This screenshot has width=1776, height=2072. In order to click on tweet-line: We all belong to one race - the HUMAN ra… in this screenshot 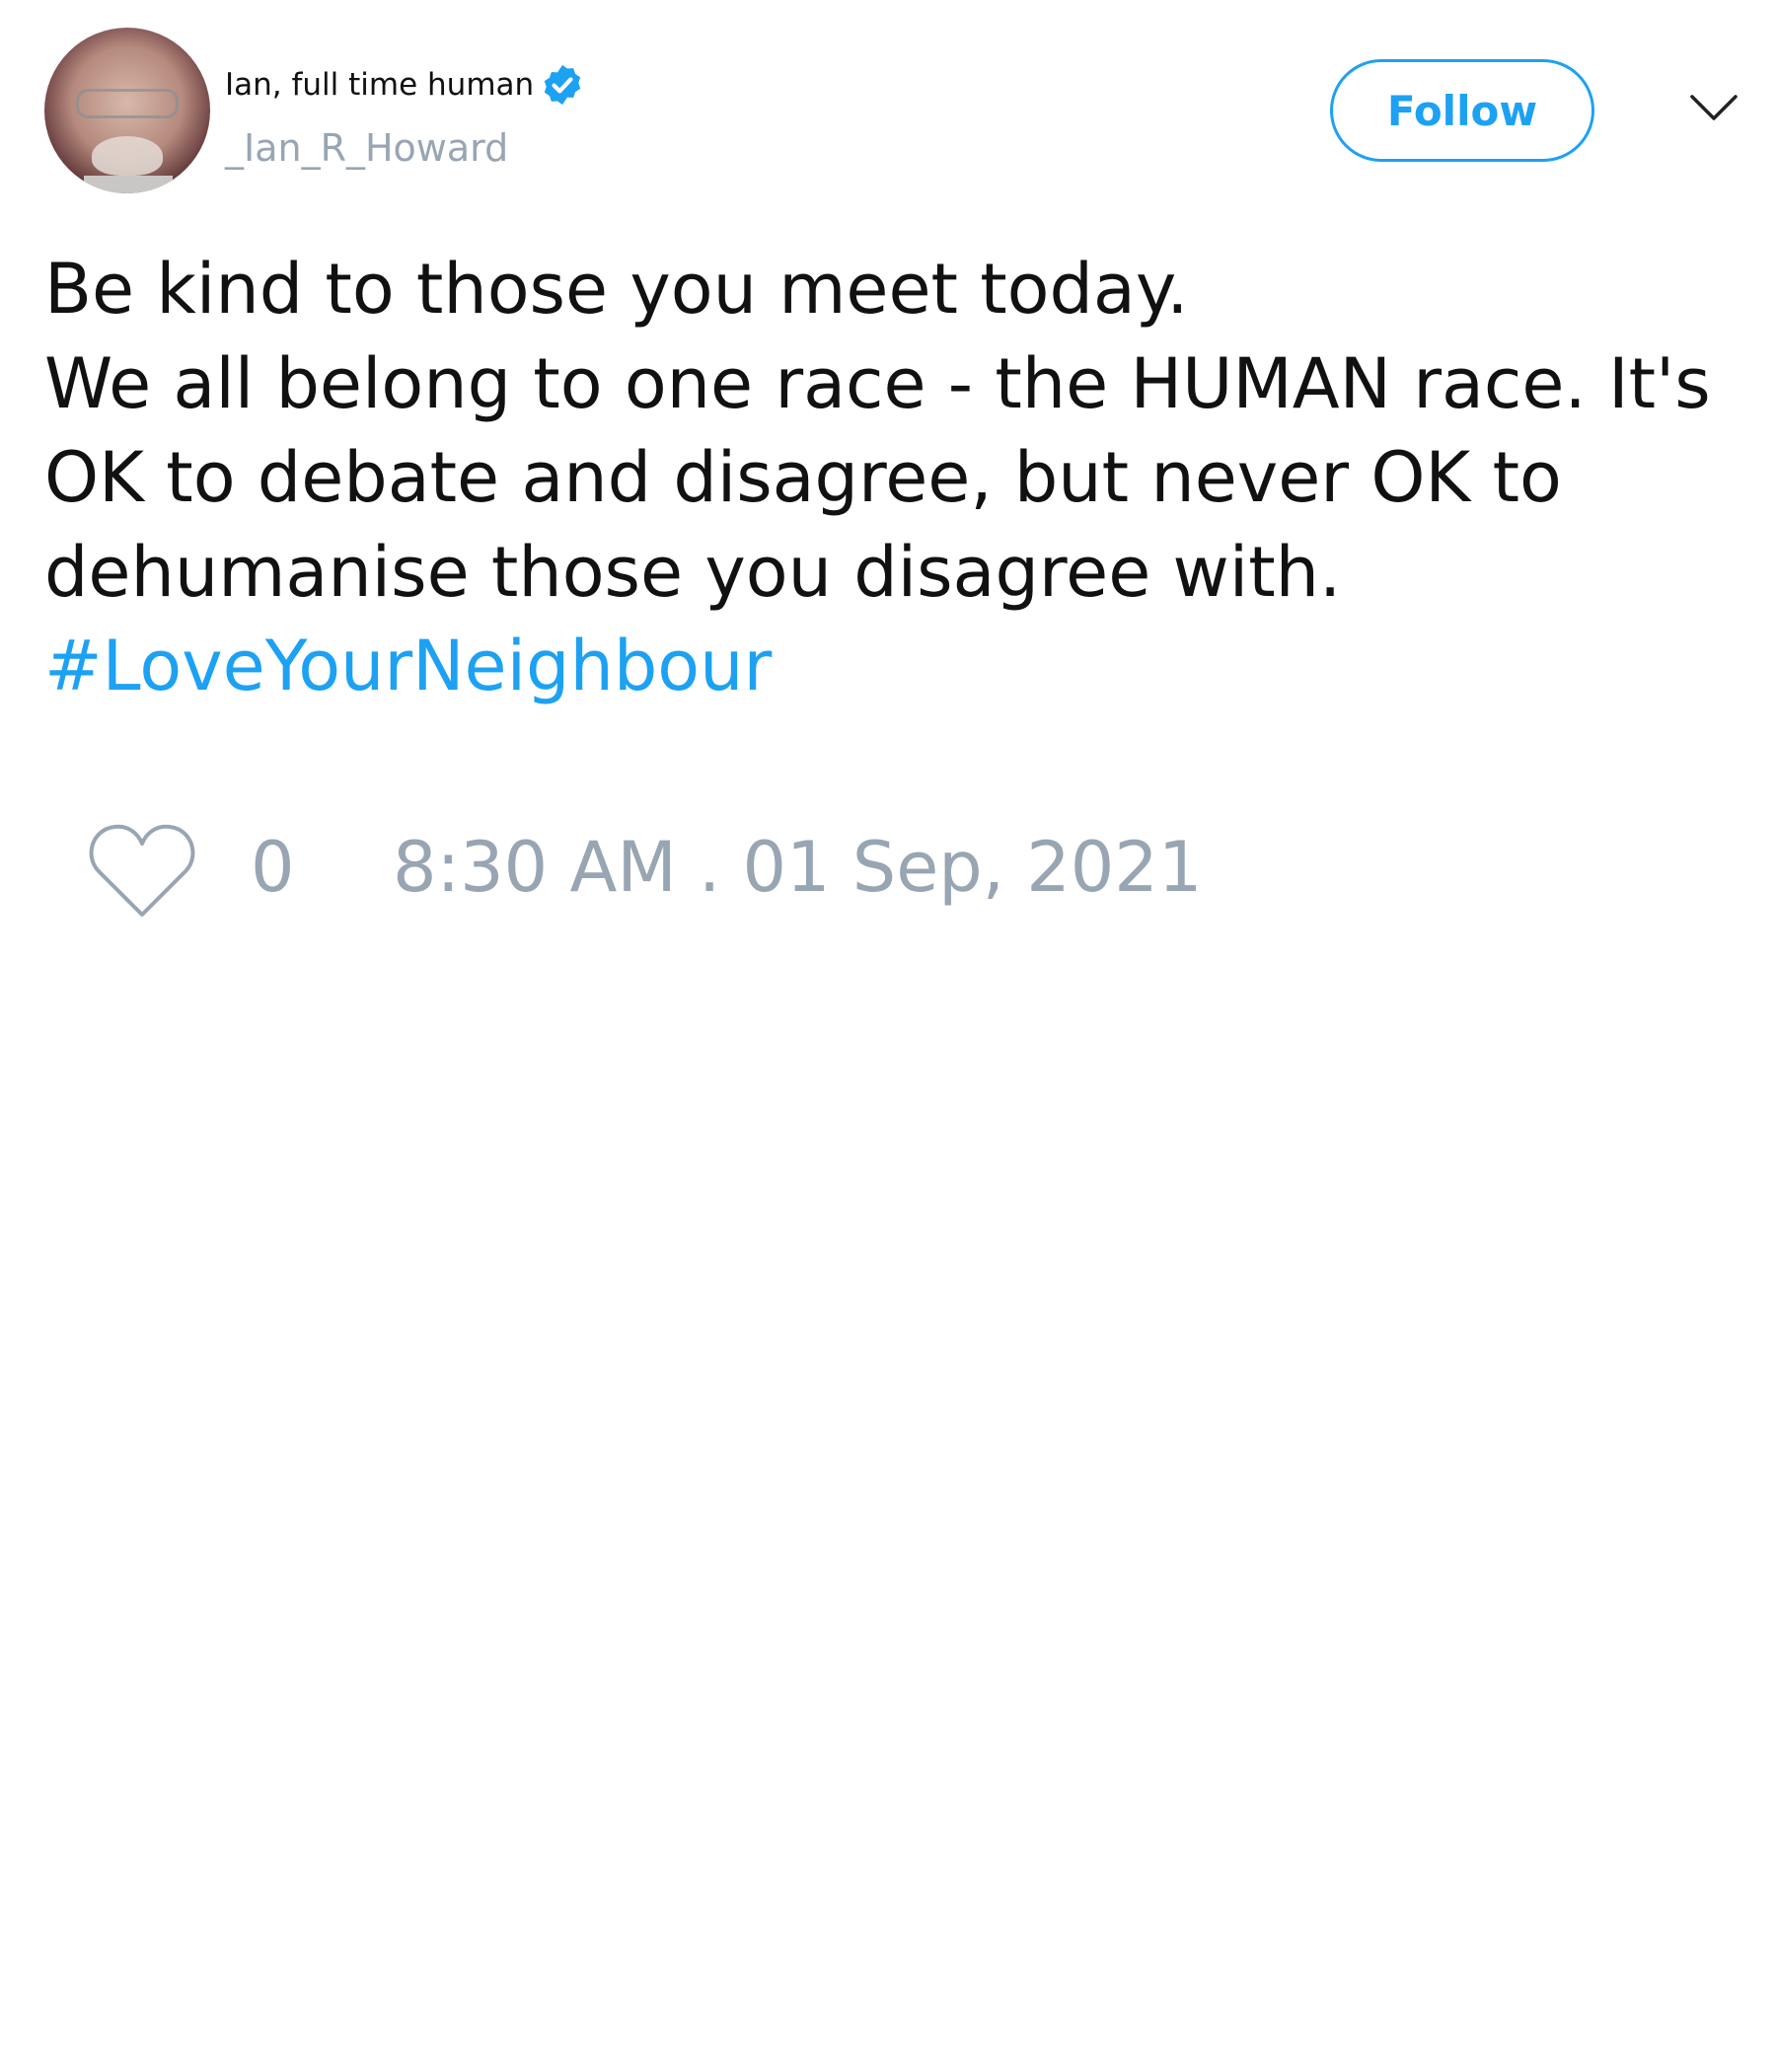, I will do `click(877, 383)`.